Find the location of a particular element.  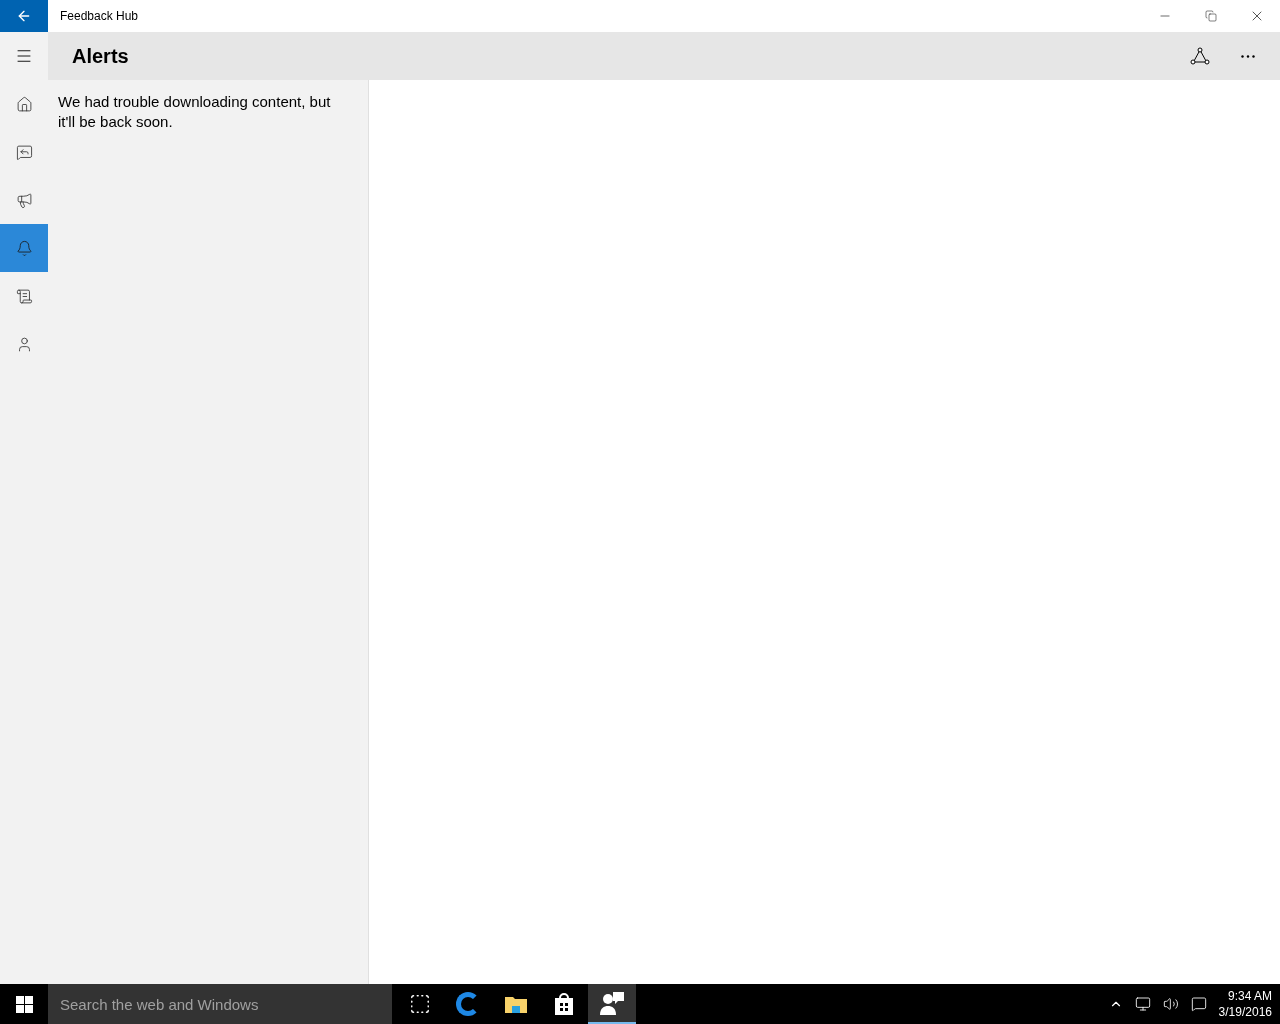

network-icon is located at coordinates (1142, 1004).